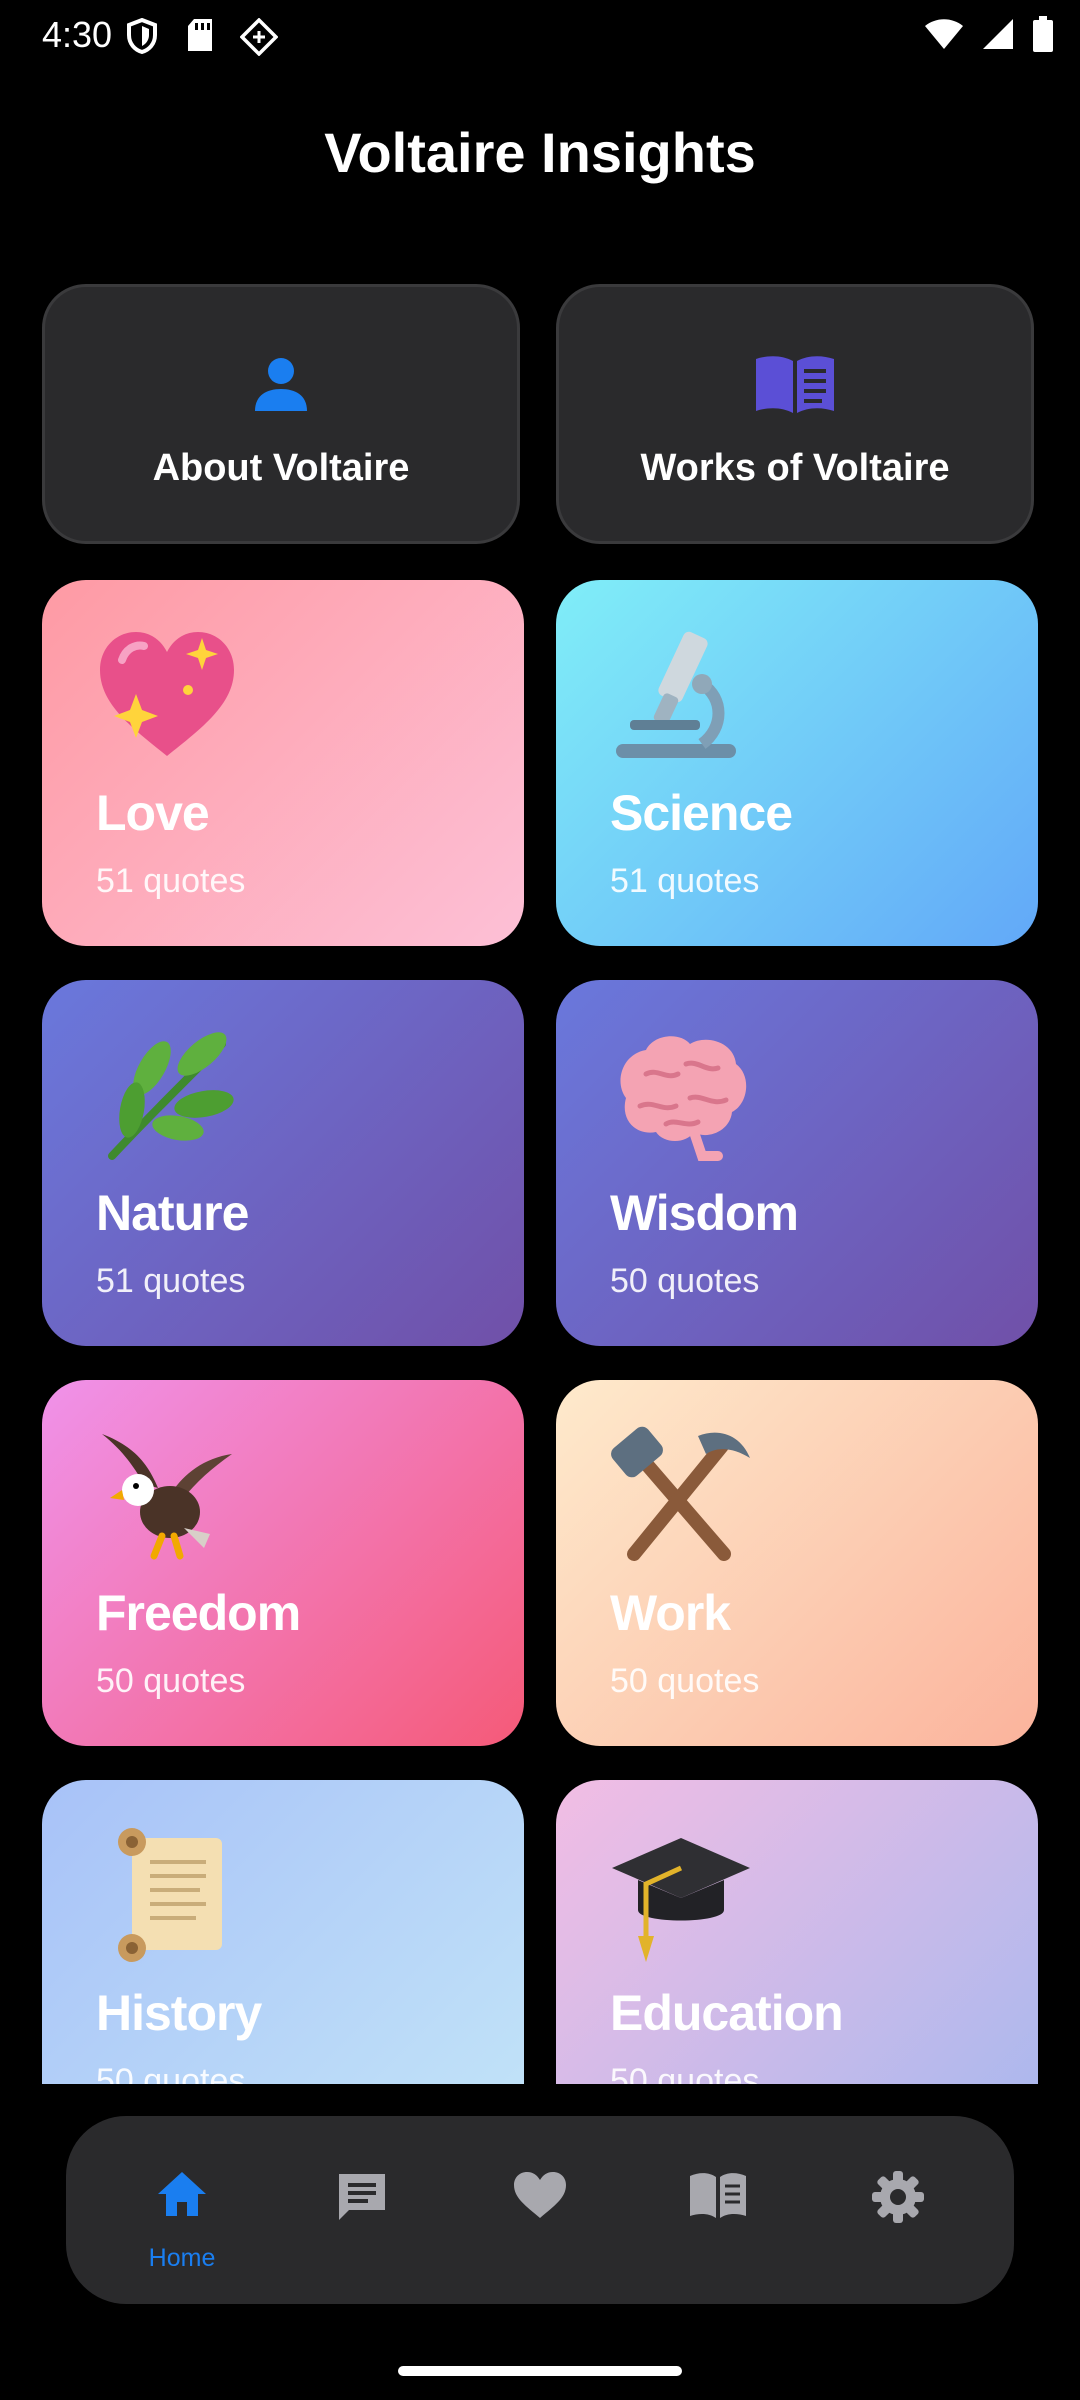 The width and height of the screenshot is (1080, 2400). Describe the element at coordinates (182, 2258) in the screenshot. I see `nav-home-label: Home` at that location.